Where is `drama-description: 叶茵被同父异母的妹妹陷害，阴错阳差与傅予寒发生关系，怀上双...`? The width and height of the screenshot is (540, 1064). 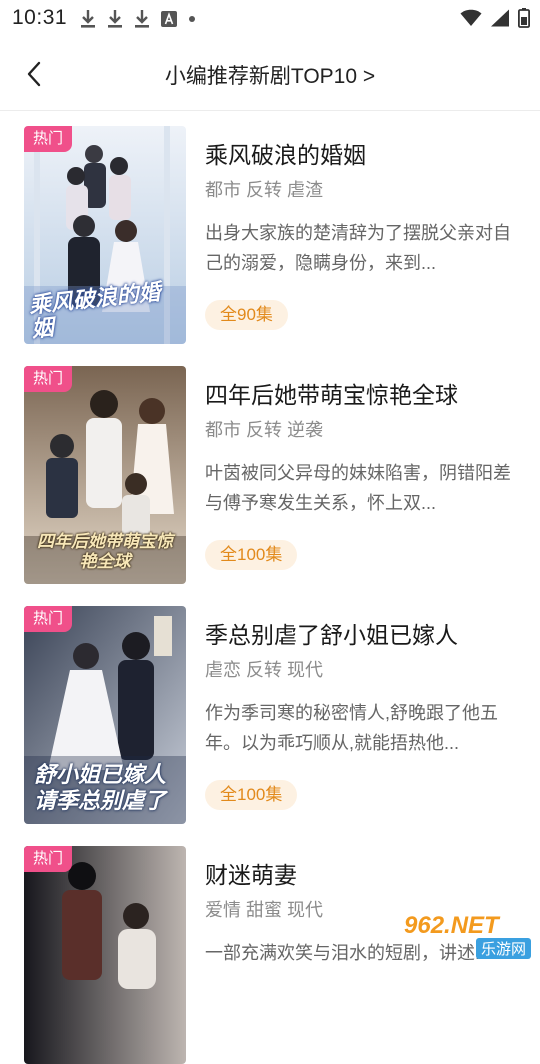
drama-description: 叶茵被同父异母的妹妹陷害，阴错阳差与傅予寒发生关系，怀上双... is located at coordinates (358, 488).